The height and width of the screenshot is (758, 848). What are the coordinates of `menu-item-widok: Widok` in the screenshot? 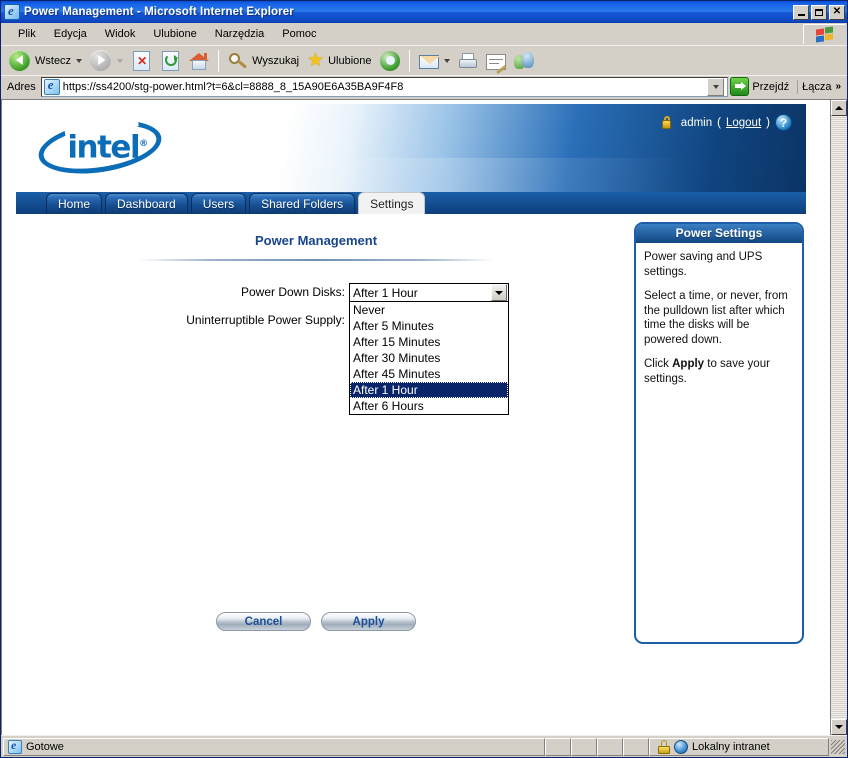 It's located at (120, 34).